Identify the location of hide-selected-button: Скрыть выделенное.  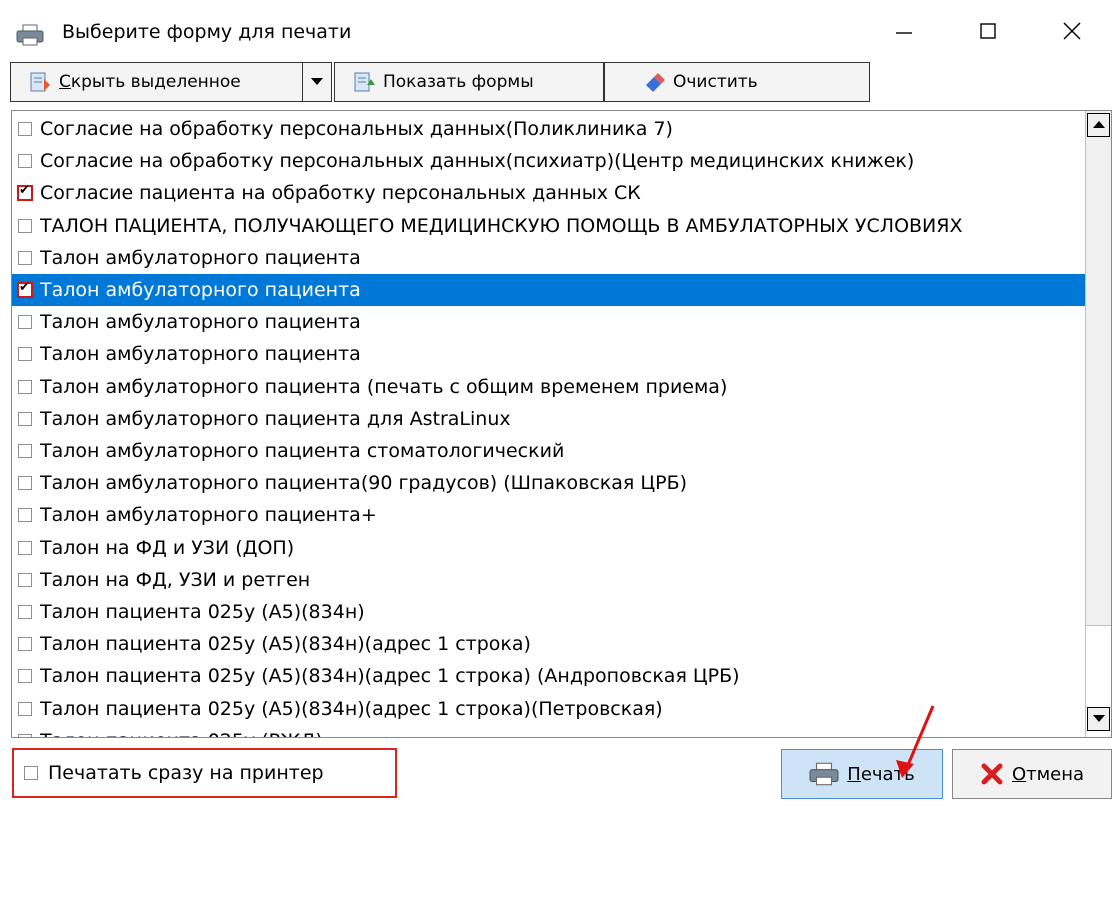
(156, 82).